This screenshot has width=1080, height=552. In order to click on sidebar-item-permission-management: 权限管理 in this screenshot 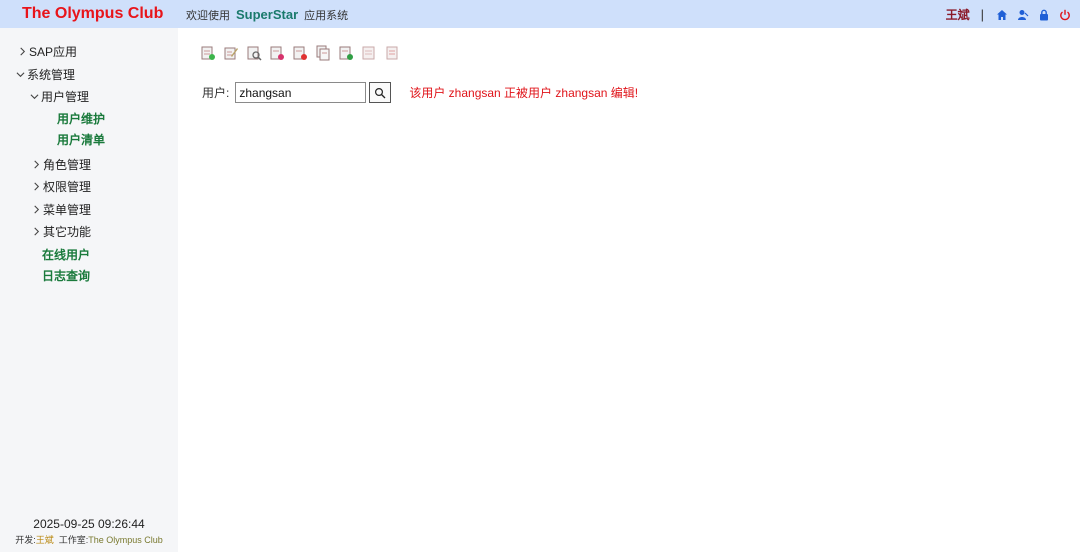, I will do `click(60, 186)`.